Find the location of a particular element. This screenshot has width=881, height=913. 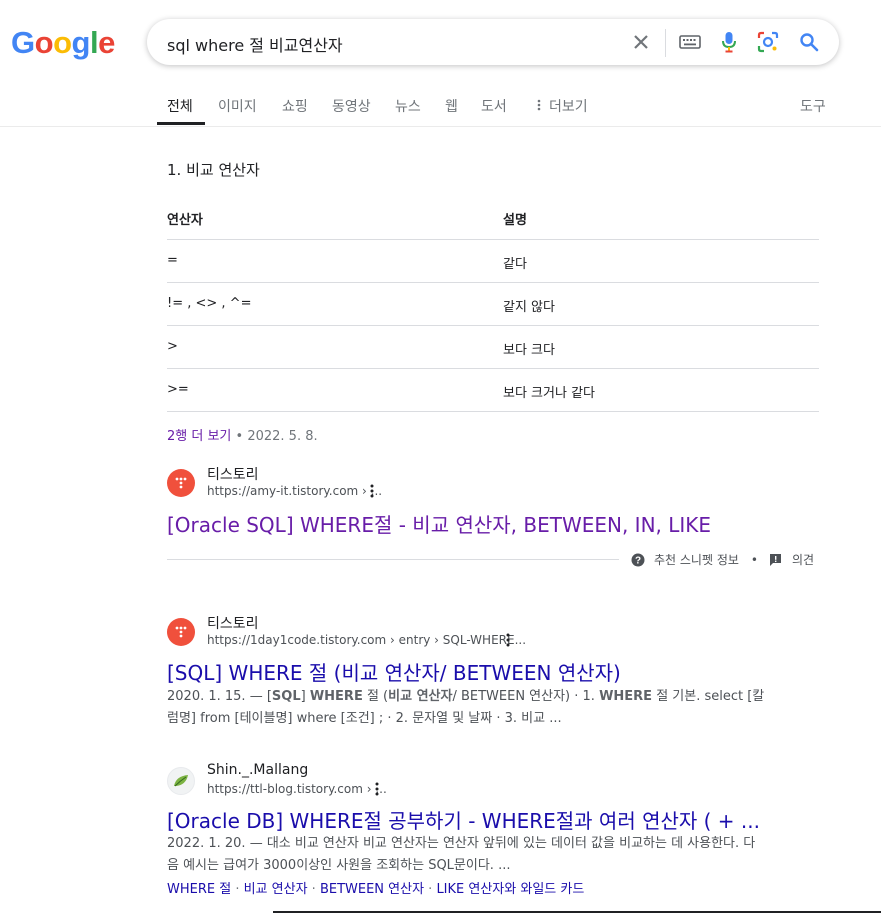

logo-letter: l is located at coordinates (94, 42).